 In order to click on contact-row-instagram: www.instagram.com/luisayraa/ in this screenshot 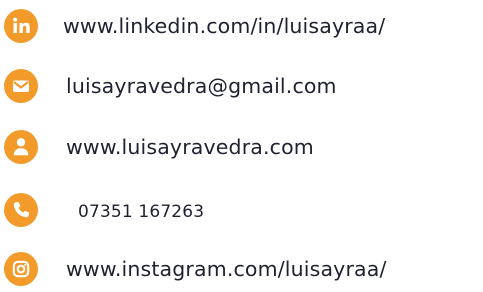, I will do `click(241, 272)`.